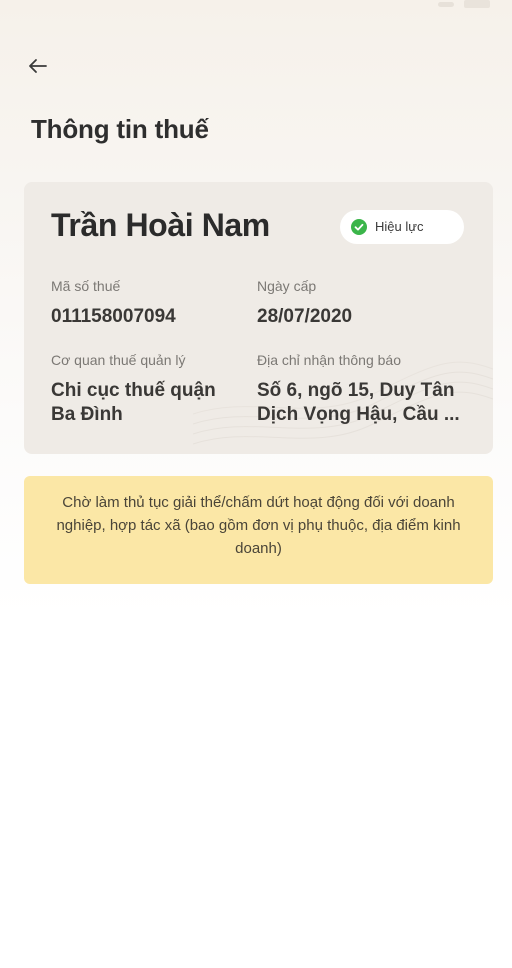  I want to click on status-label: Hiệu lực, so click(399, 226).